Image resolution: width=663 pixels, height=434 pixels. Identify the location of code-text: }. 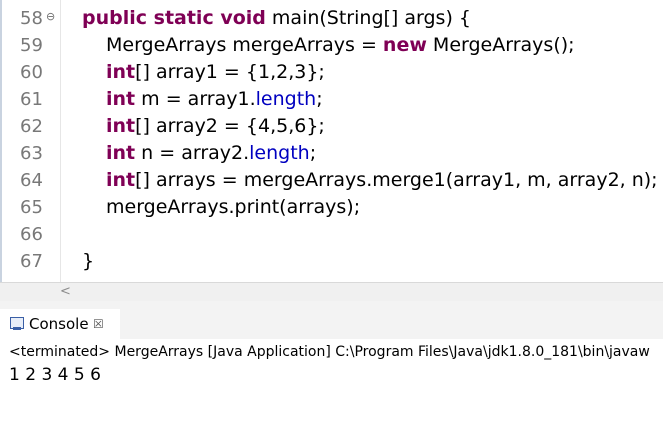
(88, 261).